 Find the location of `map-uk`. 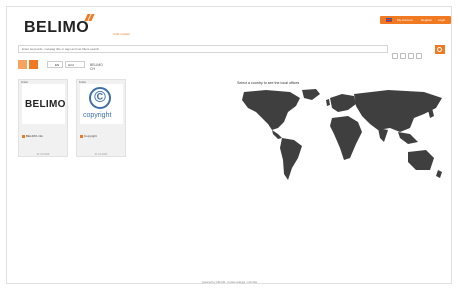

map-uk is located at coordinates (328, 102).